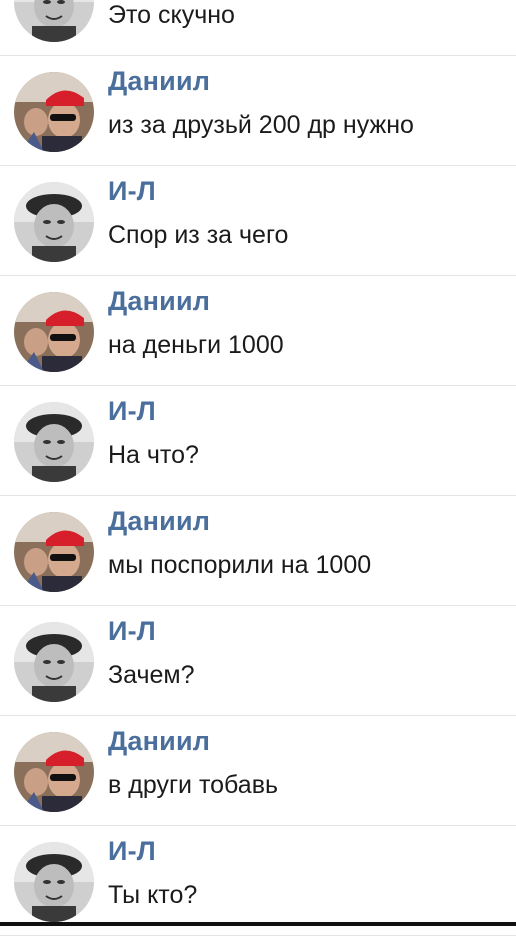 Image resolution: width=516 pixels, height=936 pixels. I want to click on message-text: из за друзьй 200 др нужно, so click(261, 125).